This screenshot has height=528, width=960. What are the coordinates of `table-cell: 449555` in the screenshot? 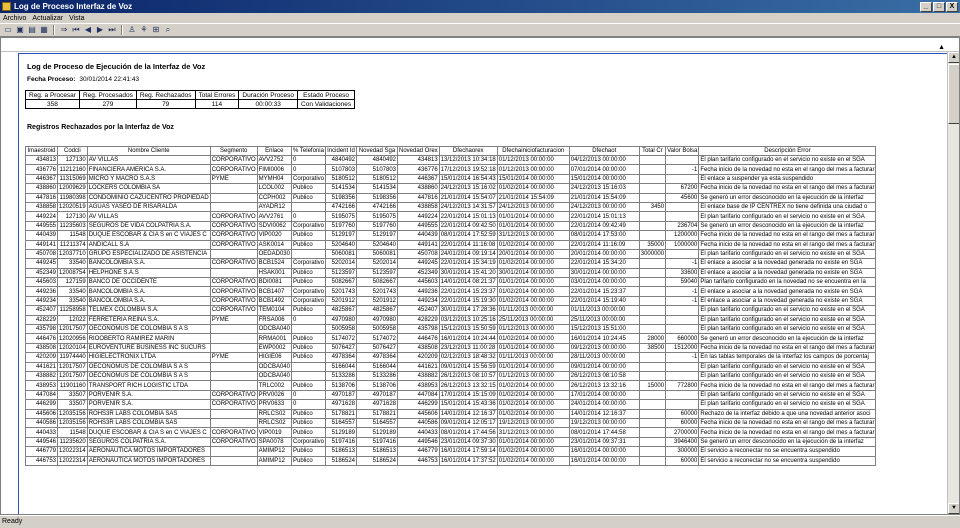 It's located at (41, 226).